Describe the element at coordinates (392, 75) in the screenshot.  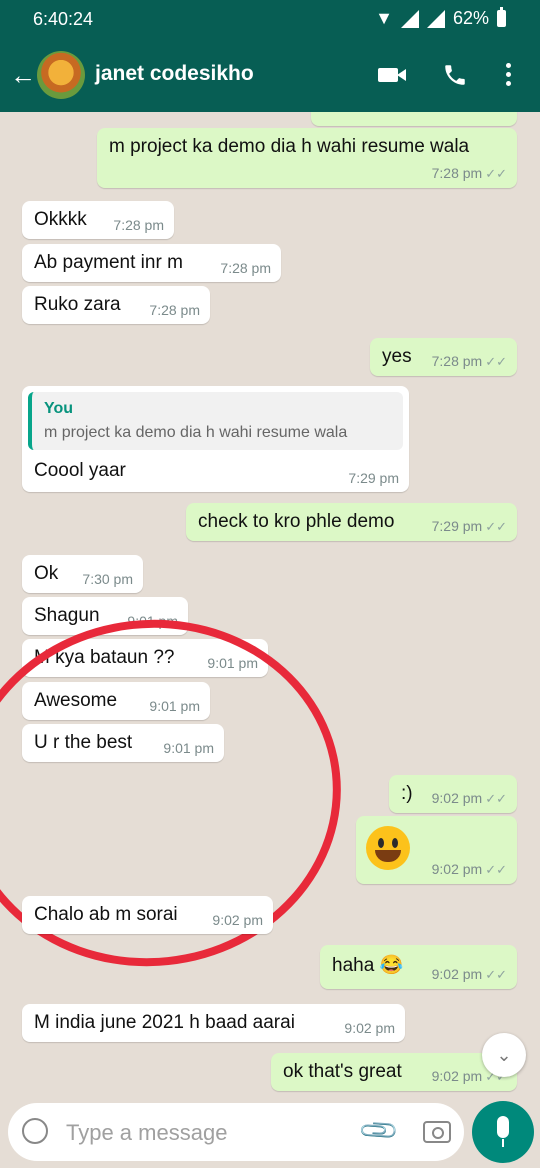
I see `video-call-icon` at that location.